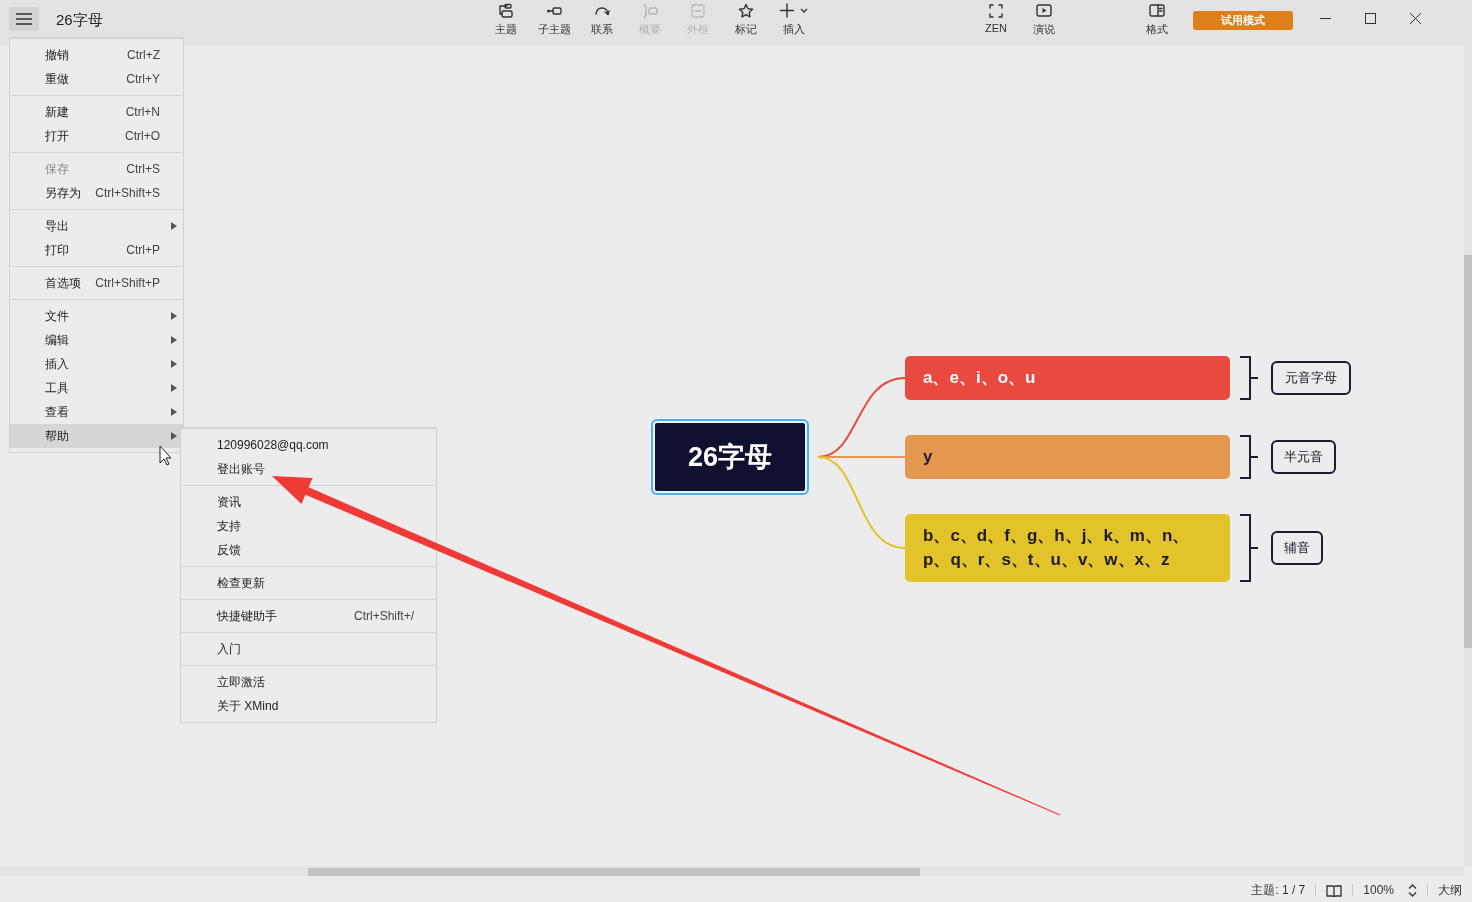 The width and height of the screenshot is (1472, 902). I want to click on summary-node: 半元音, so click(1303, 457).